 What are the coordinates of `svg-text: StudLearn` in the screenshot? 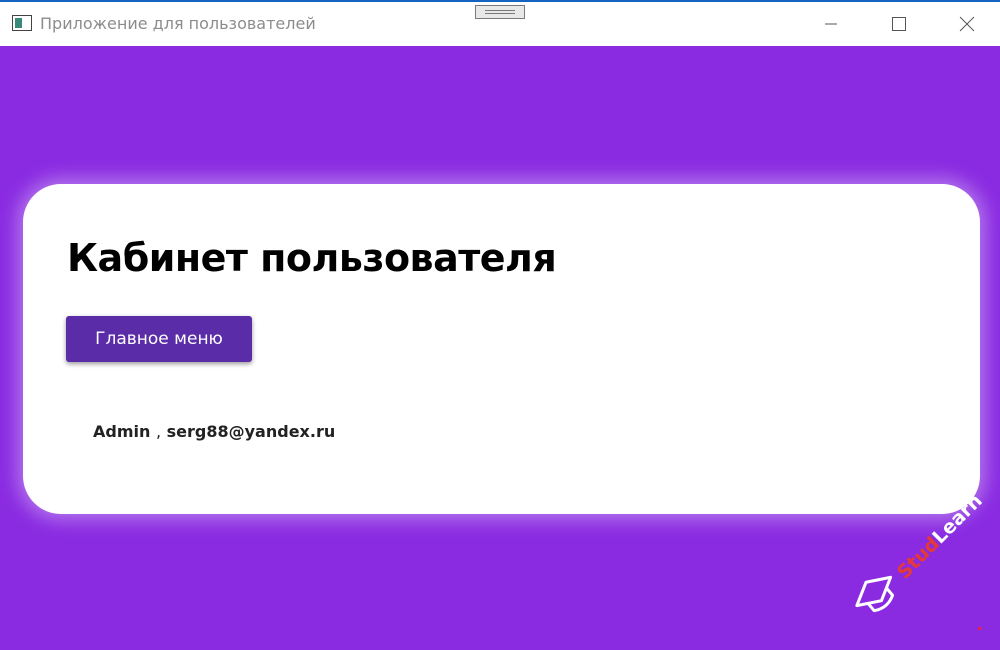 It's located at (940, 537).